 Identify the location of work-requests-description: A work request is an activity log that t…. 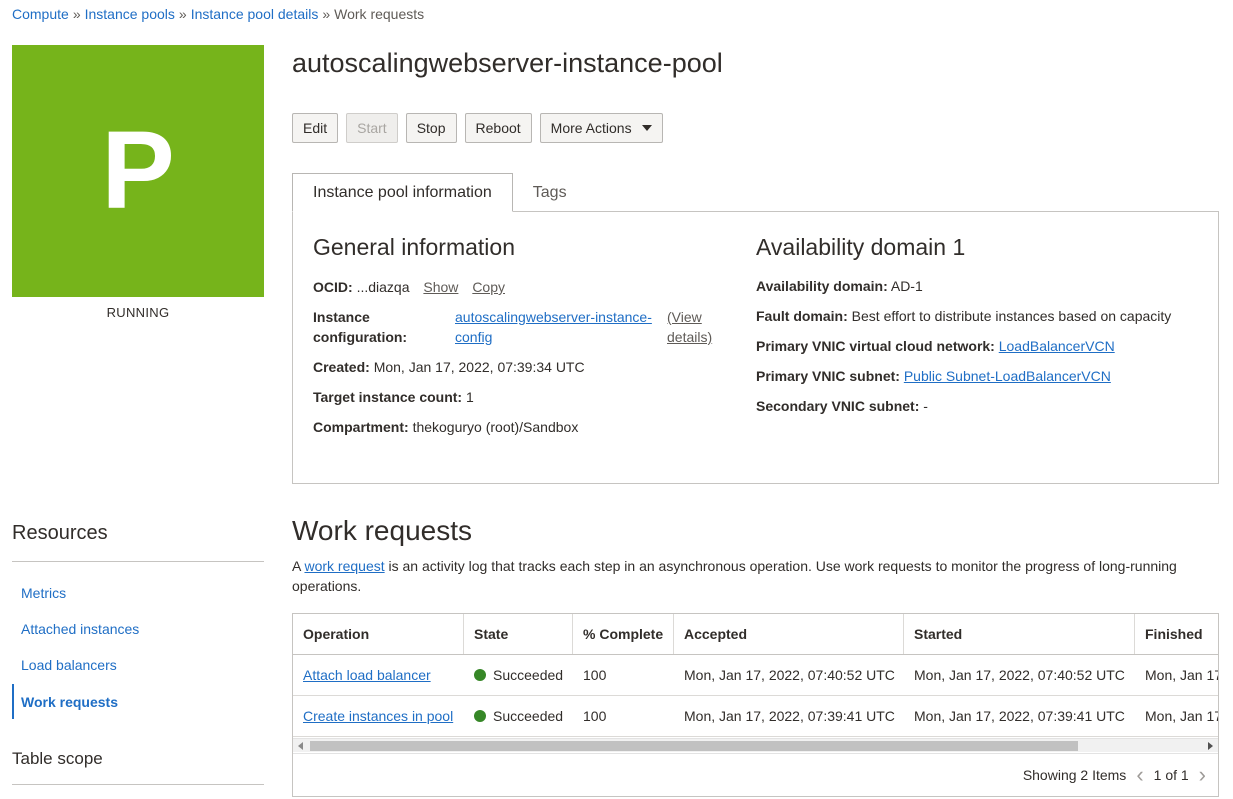
(742, 576).